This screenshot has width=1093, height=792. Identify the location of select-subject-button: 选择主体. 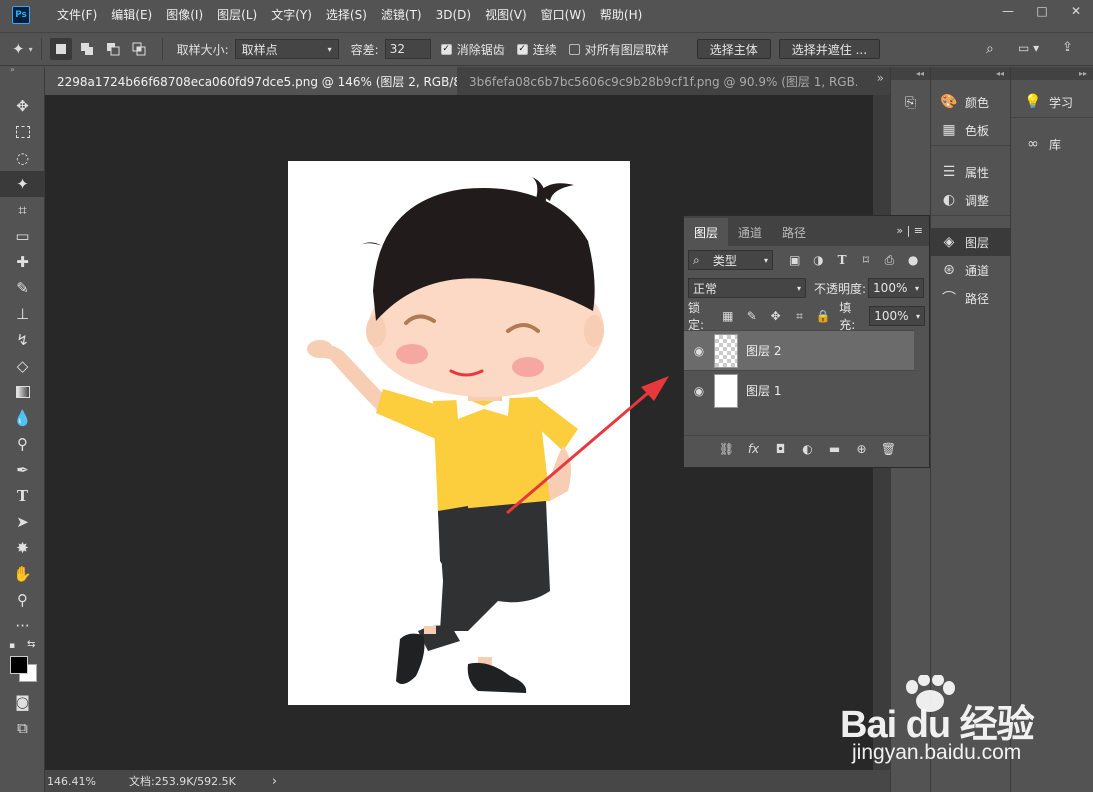
(733, 49).